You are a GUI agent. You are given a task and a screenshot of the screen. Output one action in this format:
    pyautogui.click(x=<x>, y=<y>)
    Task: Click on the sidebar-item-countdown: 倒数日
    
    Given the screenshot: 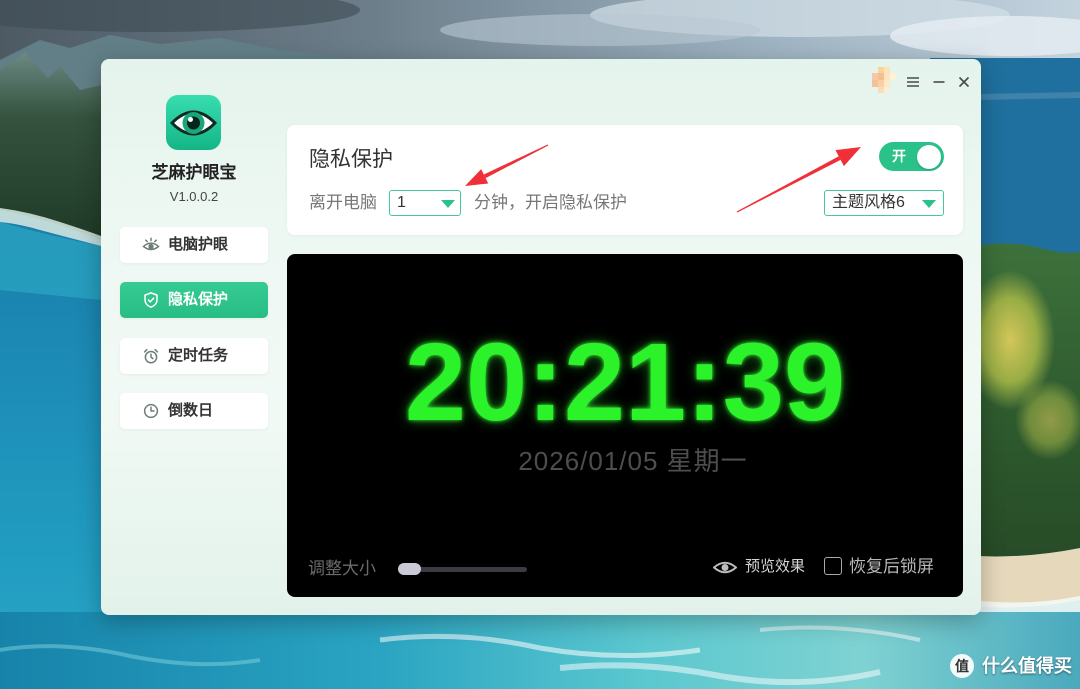 What is the action you would take?
    pyautogui.click(x=194, y=411)
    